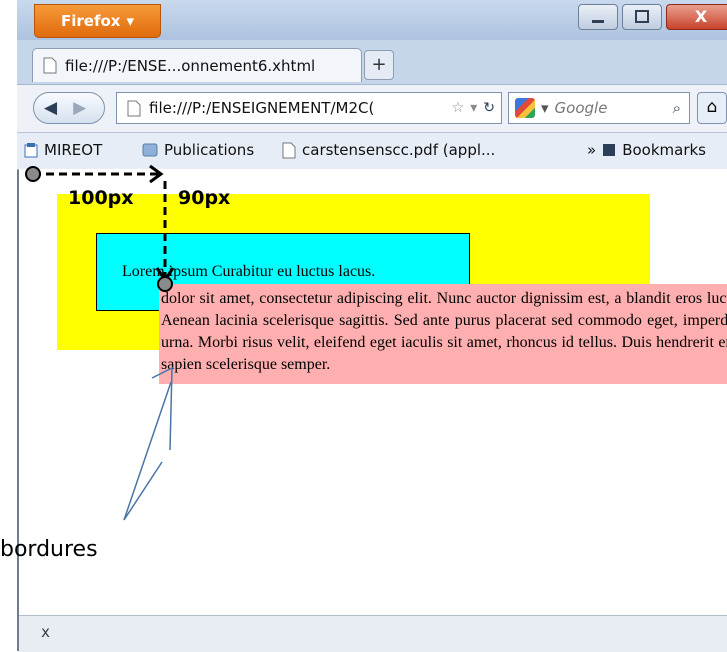 This screenshot has width=727, height=652. Describe the element at coordinates (190, 65) in the screenshot. I see `tab-title: file:///P:/ENSE...onnement6.xhtml` at that location.